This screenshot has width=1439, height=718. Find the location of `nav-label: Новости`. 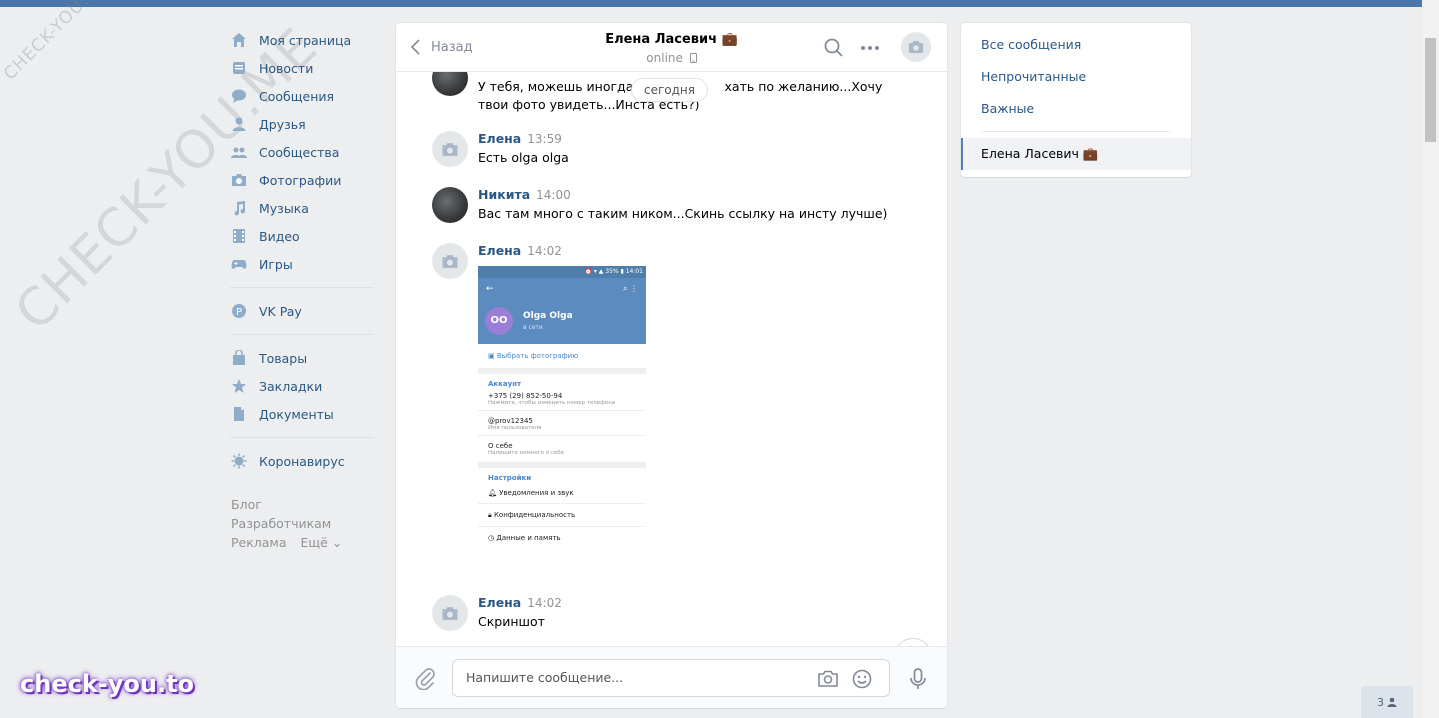

nav-label: Новости is located at coordinates (286, 68).